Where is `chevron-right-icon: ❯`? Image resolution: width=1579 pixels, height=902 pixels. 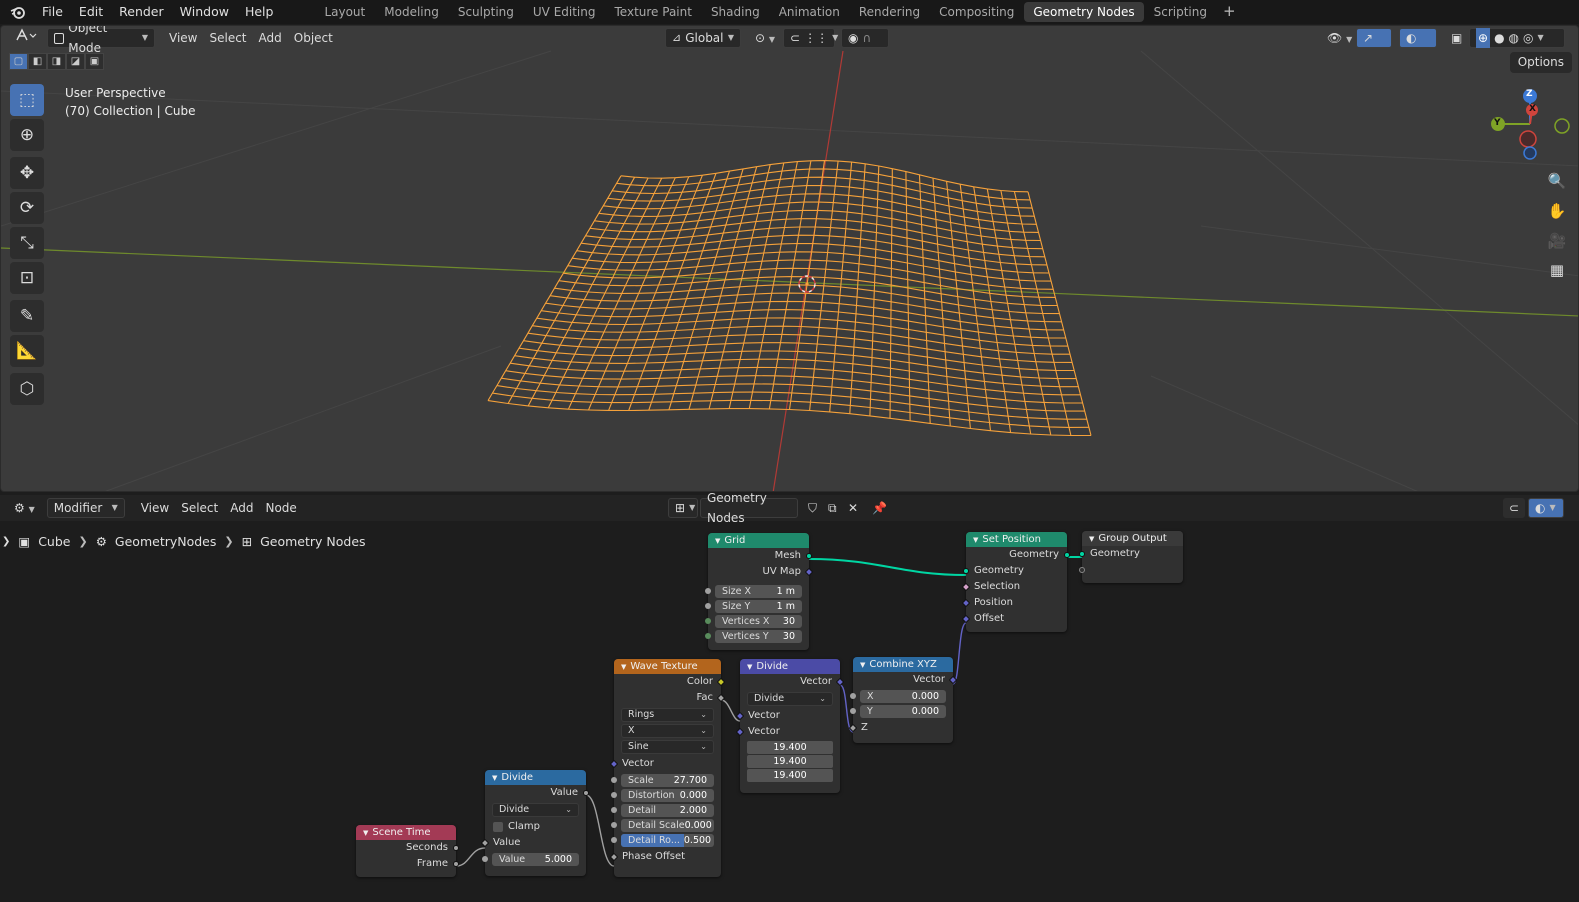 chevron-right-icon: ❯ is located at coordinates (6, 541).